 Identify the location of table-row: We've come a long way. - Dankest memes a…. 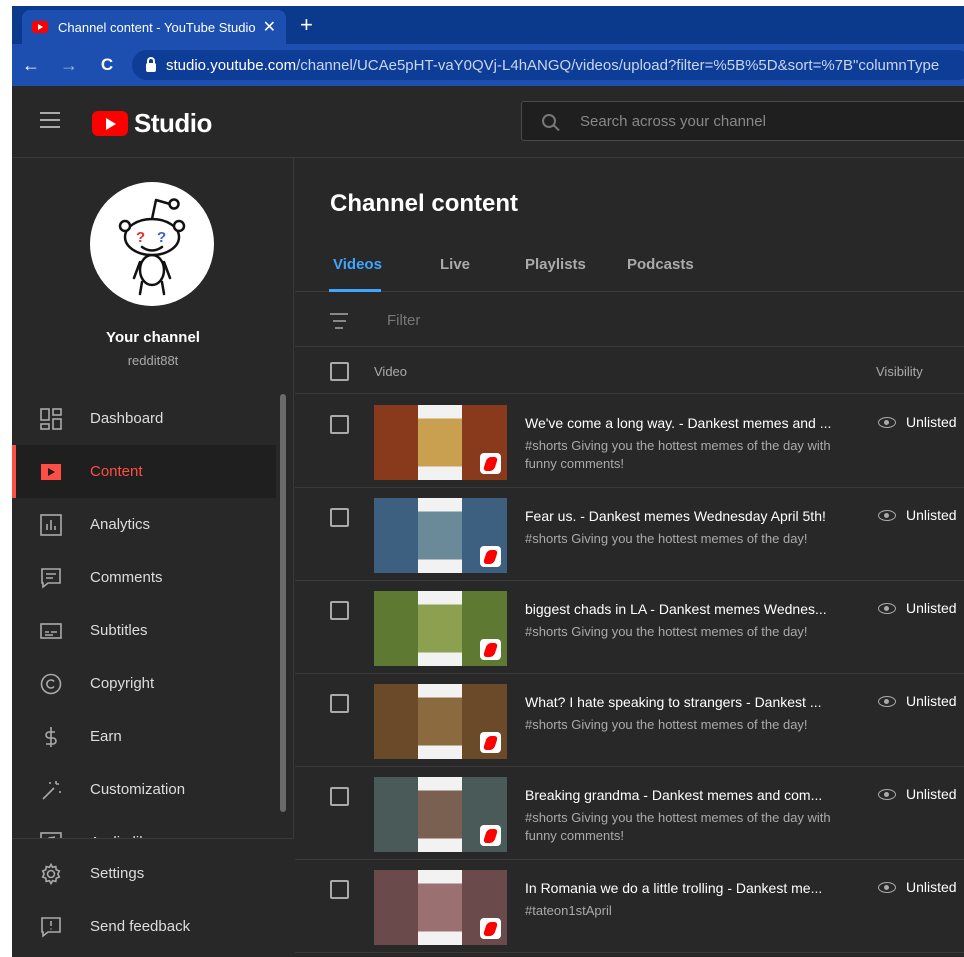
(629, 441).